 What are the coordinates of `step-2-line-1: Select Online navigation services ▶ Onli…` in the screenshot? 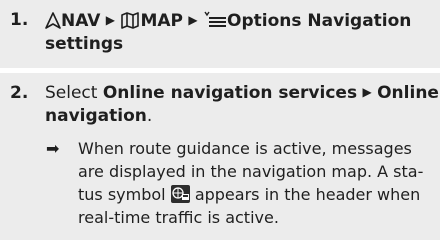 It's located at (242, 93).